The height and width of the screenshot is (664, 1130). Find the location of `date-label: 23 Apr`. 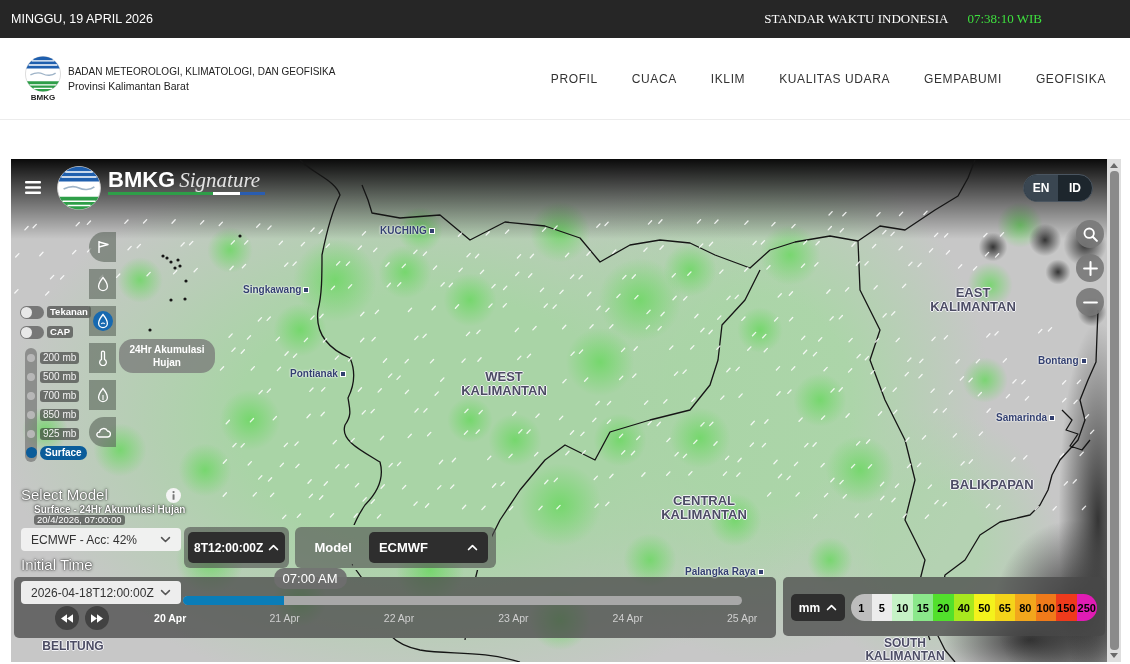

date-label: 23 Apr is located at coordinates (513, 618).